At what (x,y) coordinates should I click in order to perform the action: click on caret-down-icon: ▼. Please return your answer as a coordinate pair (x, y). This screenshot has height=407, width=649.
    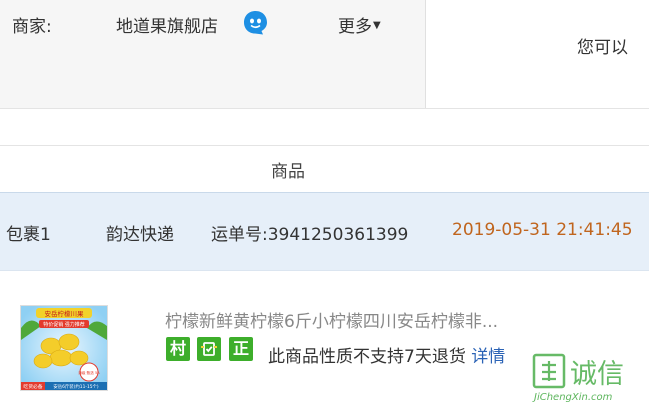
    Looking at the image, I should click on (377, 25).